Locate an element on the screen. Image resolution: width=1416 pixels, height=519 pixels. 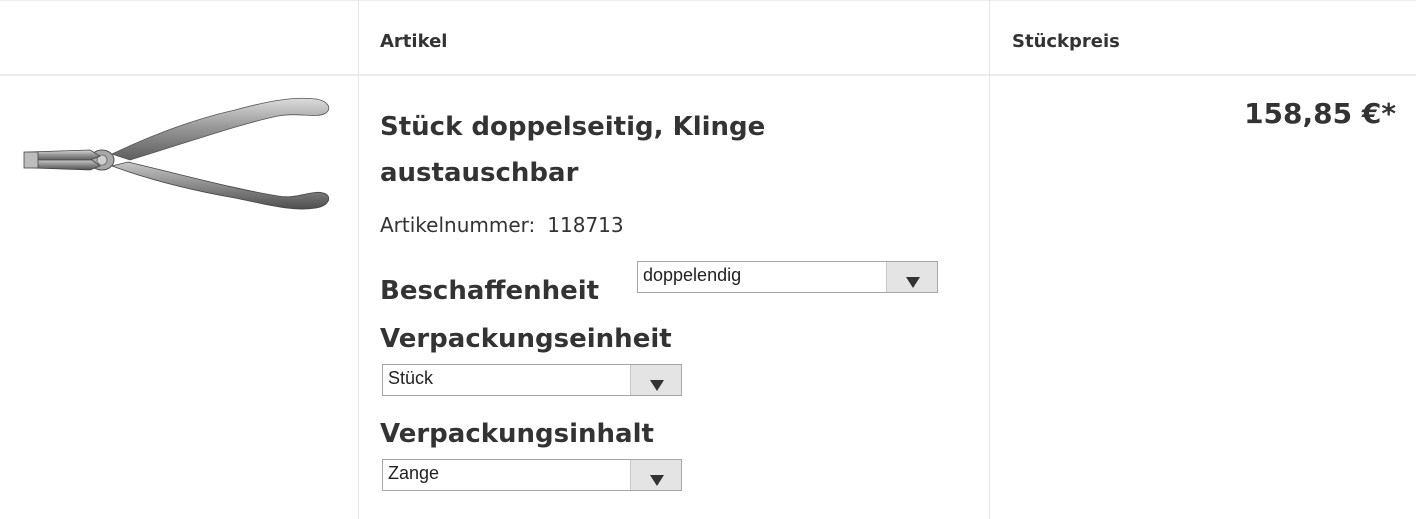
header-article: Artikel is located at coordinates (414, 41).